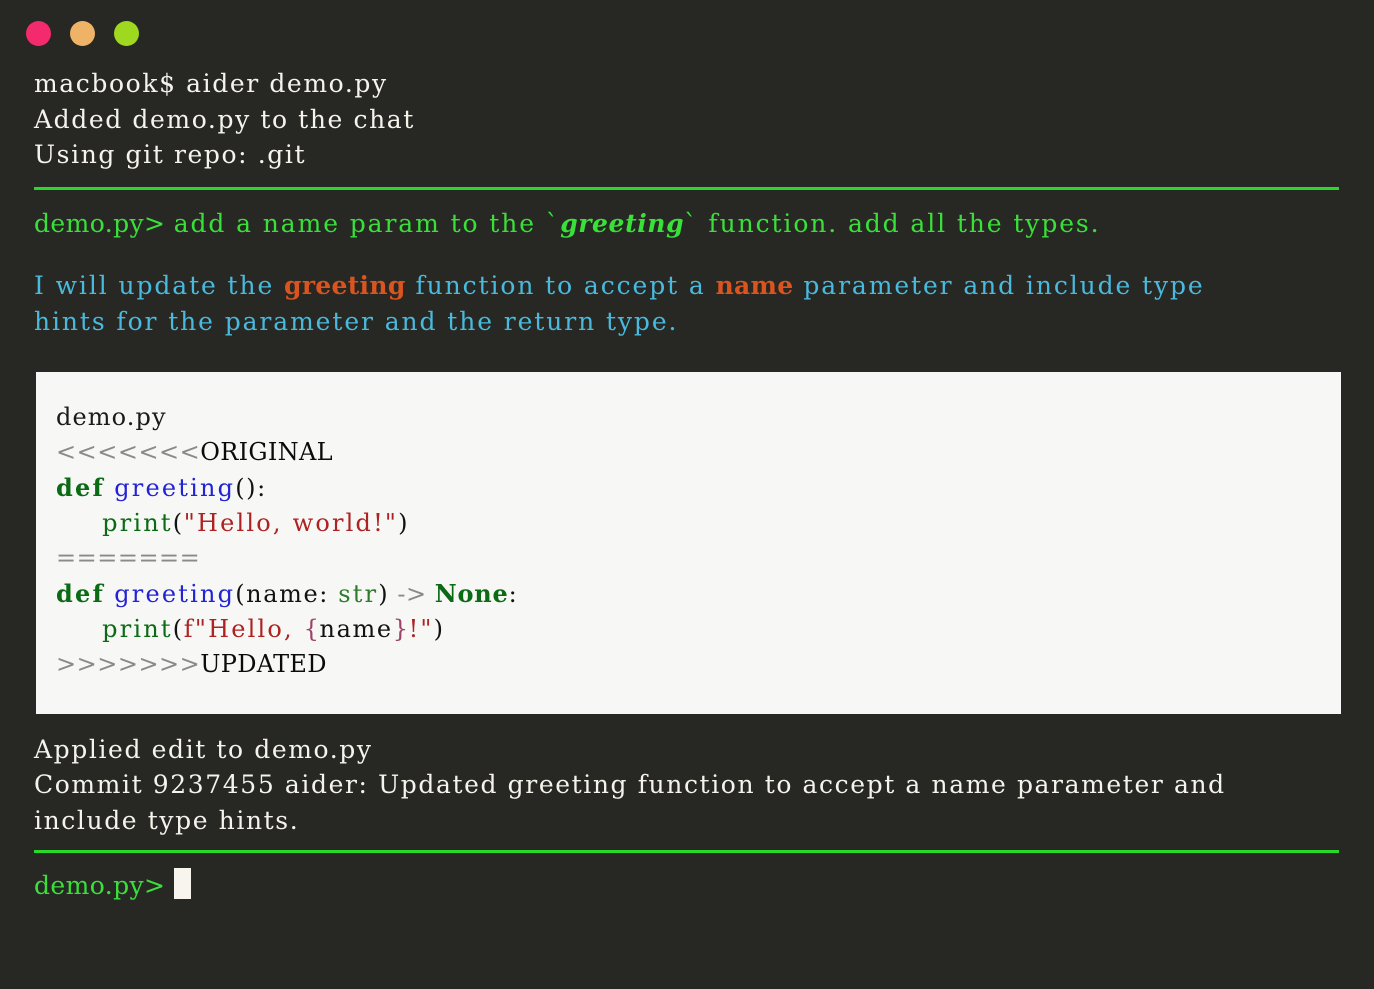 Image resolution: width=1374 pixels, height=989 pixels. I want to click on prompt-text-before: add a name param to the `, so click(367, 223).